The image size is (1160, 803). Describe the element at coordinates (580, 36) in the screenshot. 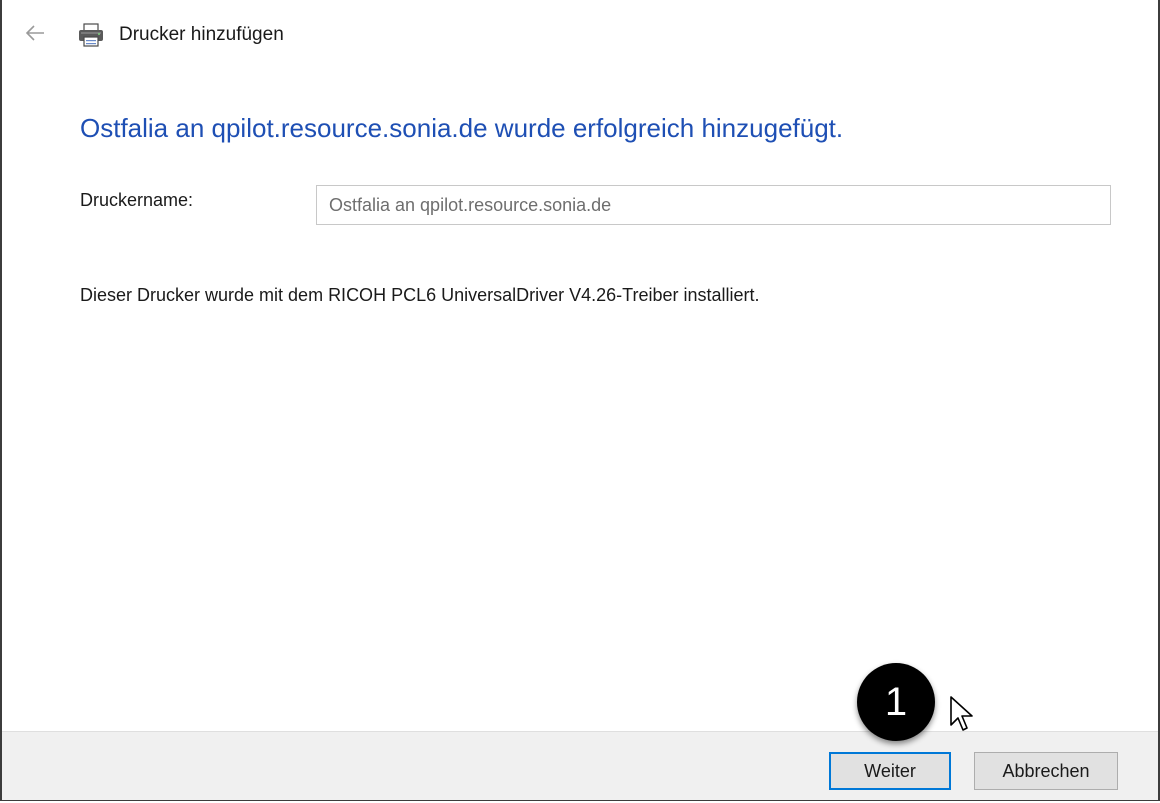

I see `dialog-header: Drucker hinzufügen` at that location.